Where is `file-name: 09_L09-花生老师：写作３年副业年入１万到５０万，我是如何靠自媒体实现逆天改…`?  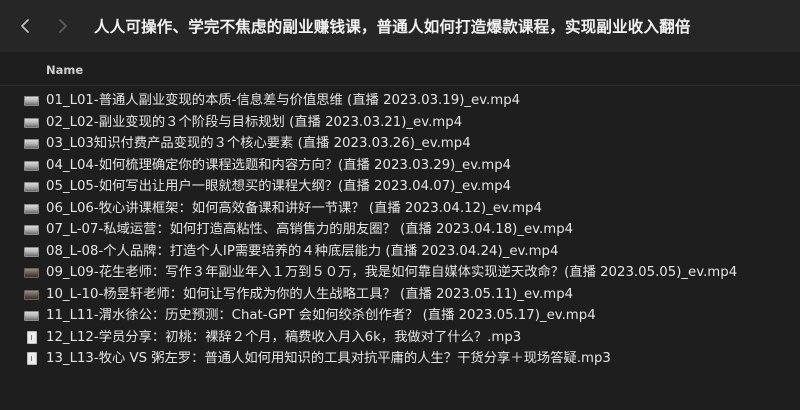
file-name: 09_L09-花生老师：写作３年副业年入１万到５０万，我是如何靠自媒体实现逆天改… is located at coordinates (392, 272).